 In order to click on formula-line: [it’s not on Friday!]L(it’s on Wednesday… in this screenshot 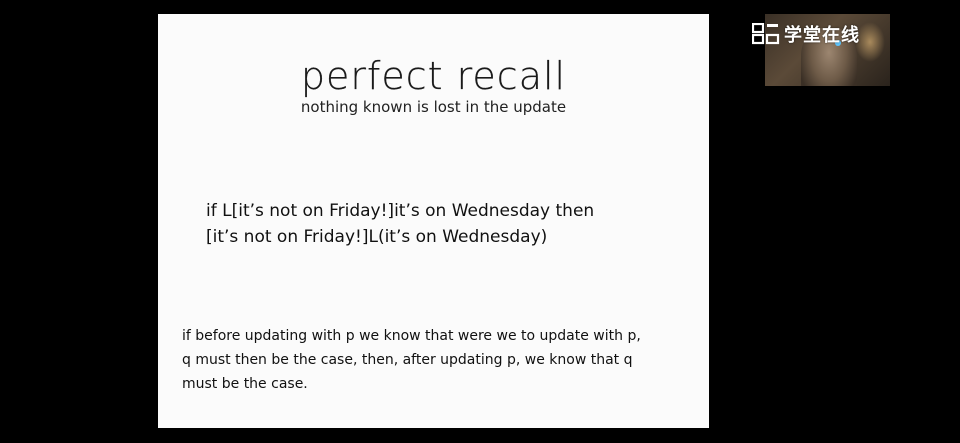, I will do `click(377, 237)`.